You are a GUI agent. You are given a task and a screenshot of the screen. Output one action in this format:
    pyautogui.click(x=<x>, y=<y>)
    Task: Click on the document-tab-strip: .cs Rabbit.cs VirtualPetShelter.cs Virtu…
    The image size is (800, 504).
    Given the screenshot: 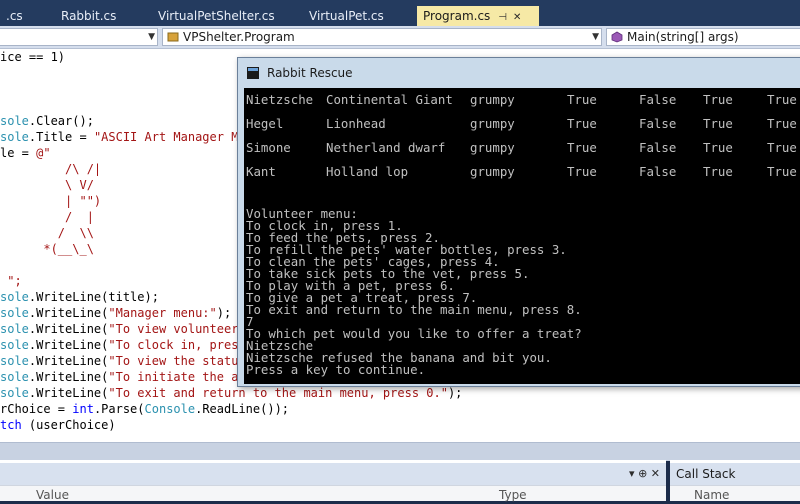 What is the action you would take?
    pyautogui.click(x=400, y=13)
    